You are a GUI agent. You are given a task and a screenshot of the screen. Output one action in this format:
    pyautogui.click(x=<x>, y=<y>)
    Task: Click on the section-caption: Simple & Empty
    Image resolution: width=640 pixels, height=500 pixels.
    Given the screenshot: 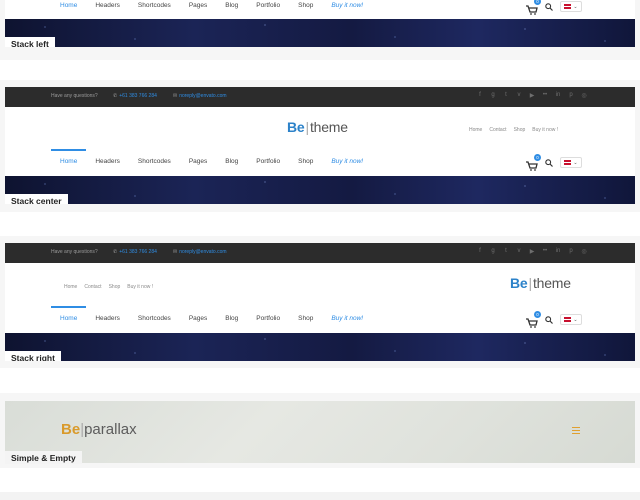 What is the action you would take?
    pyautogui.click(x=43, y=457)
    